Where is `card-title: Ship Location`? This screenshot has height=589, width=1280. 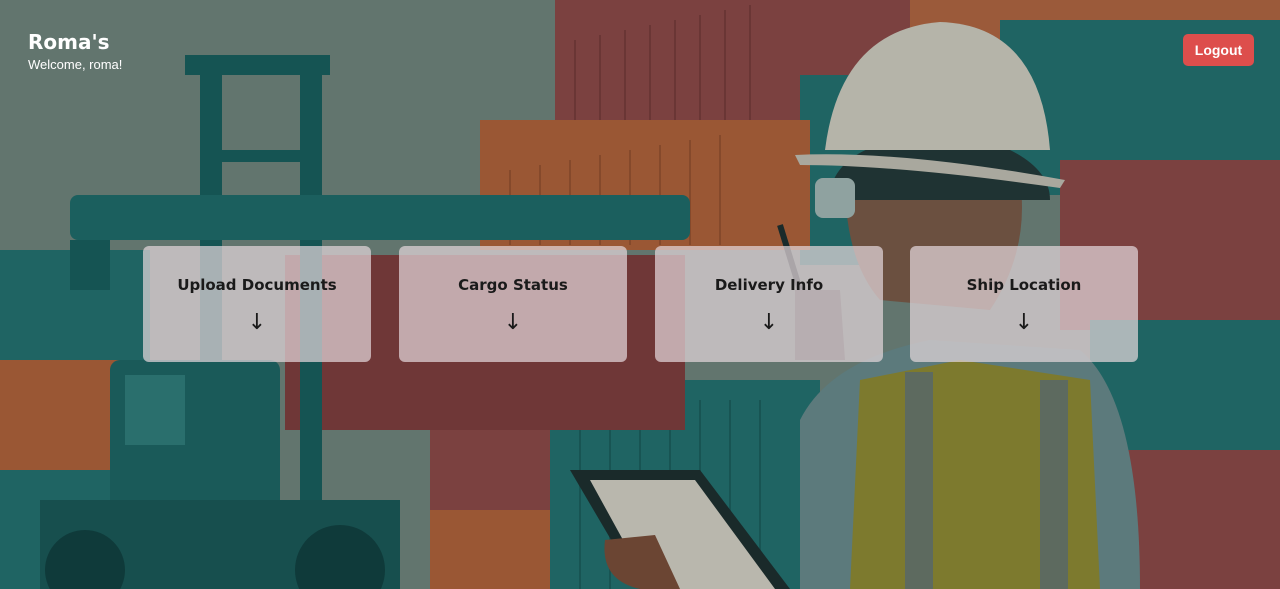 card-title: Ship Location is located at coordinates (1024, 285).